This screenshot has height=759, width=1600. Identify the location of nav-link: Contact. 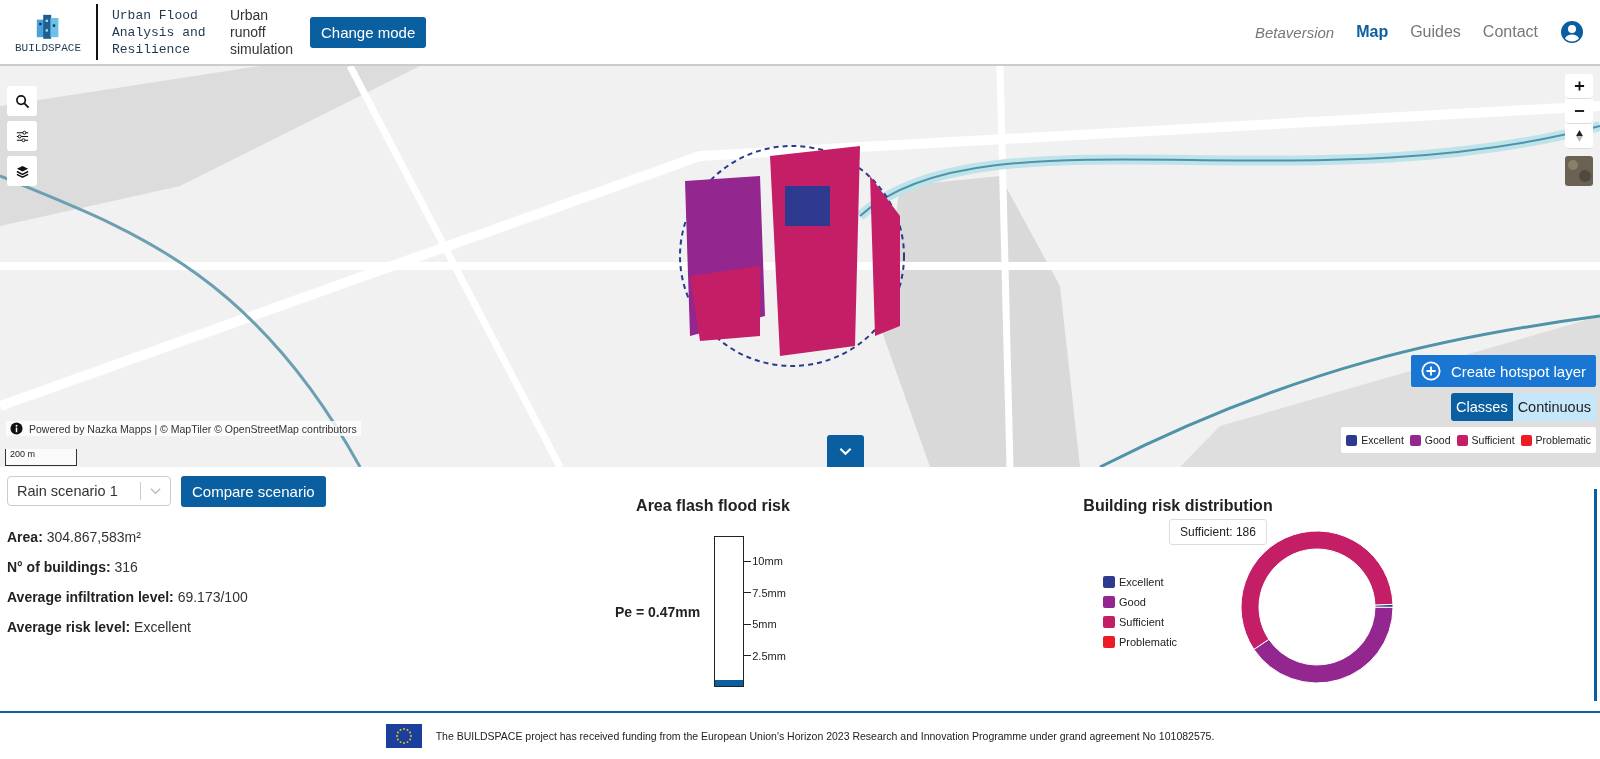
(1510, 32).